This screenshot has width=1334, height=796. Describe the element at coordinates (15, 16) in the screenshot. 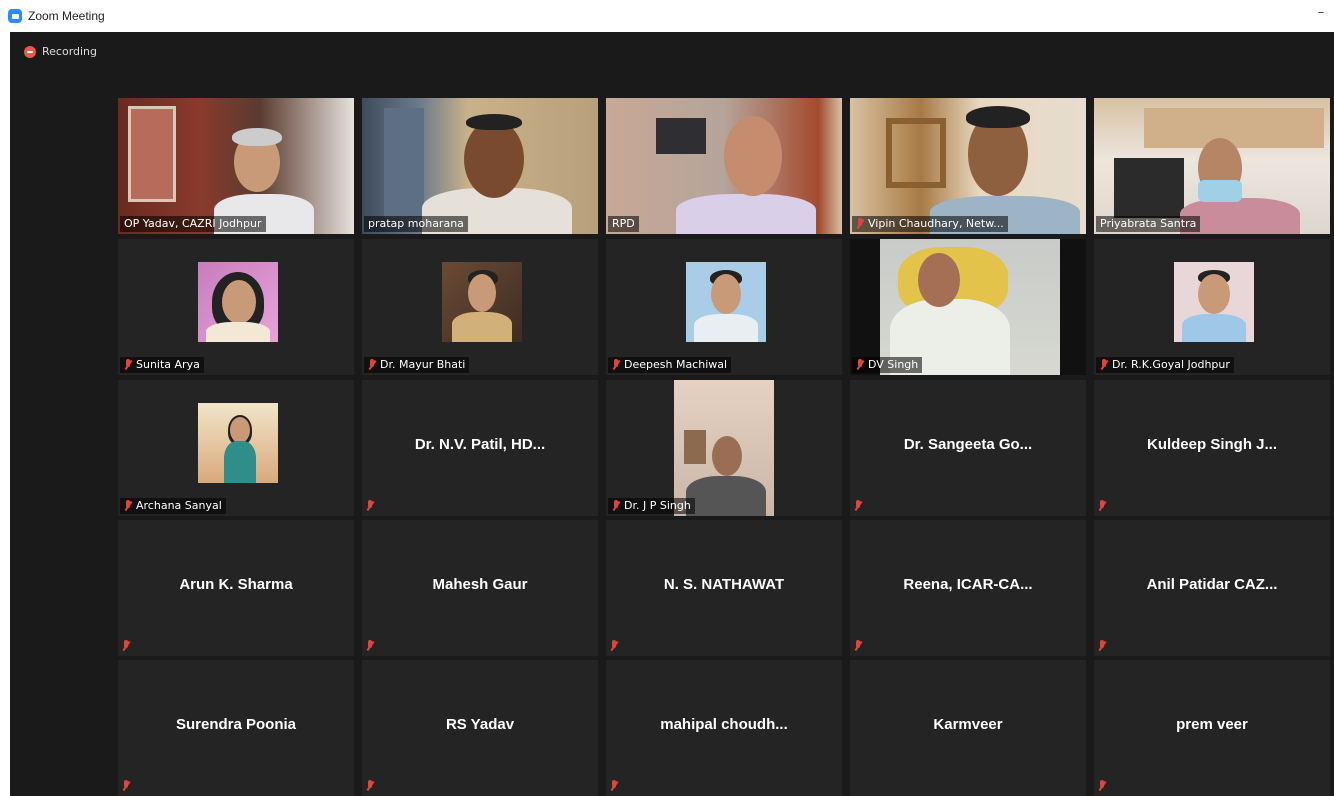

I see `zoom-camera-icon` at that location.